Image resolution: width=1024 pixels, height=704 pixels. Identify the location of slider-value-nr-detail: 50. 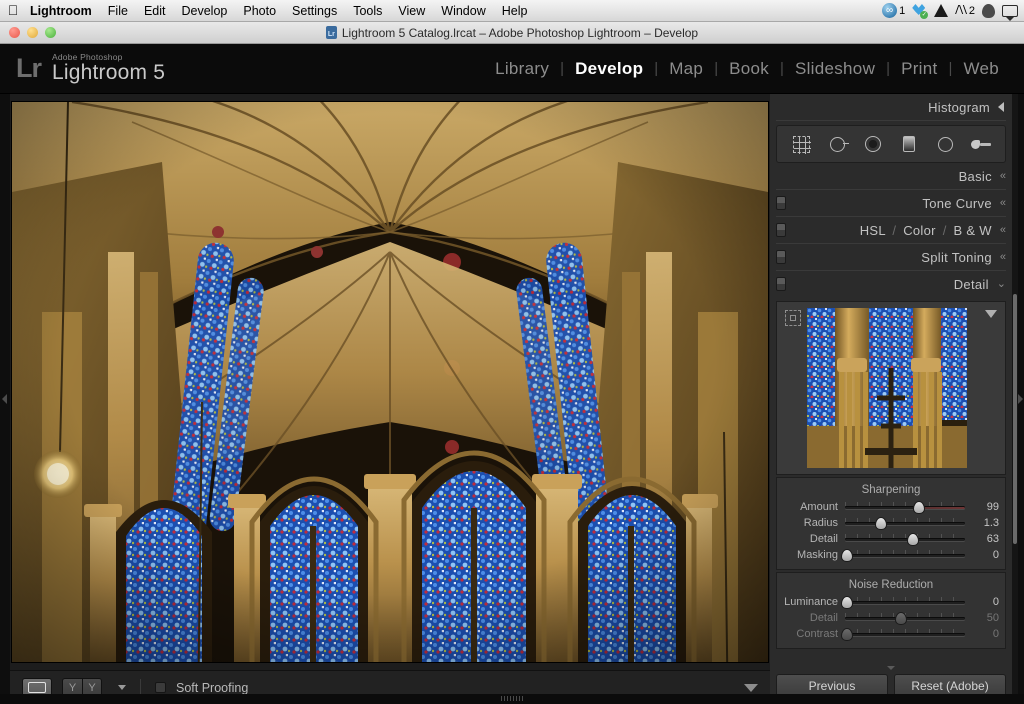
(982, 618).